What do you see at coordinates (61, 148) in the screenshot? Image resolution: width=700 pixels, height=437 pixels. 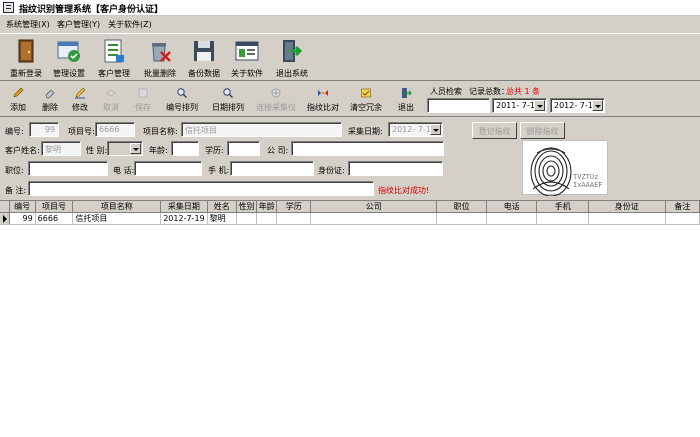 I see `customer-name-field: 黎明` at bounding box center [61, 148].